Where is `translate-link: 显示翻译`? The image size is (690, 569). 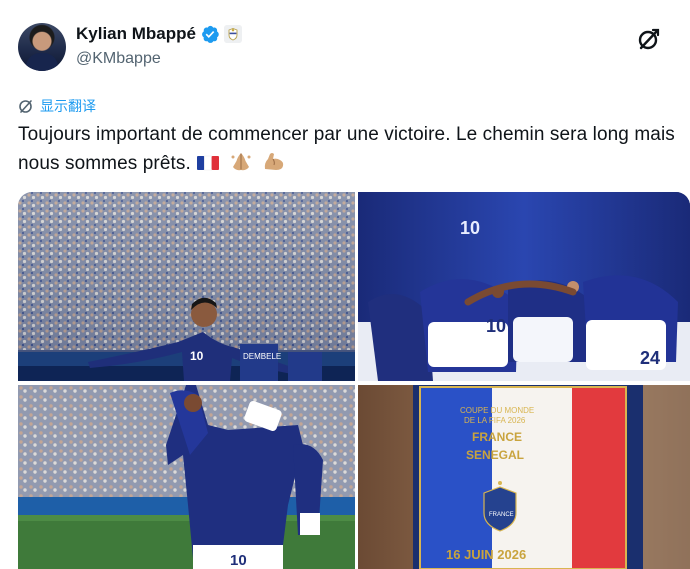
translate-link: 显示翻译 is located at coordinates (57, 106).